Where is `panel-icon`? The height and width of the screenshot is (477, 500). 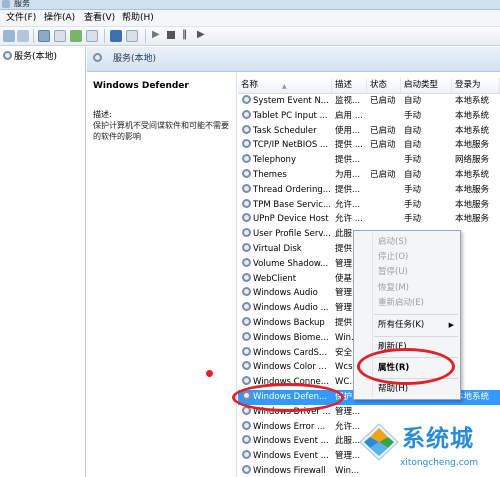 panel-icon is located at coordinates (60, 36).